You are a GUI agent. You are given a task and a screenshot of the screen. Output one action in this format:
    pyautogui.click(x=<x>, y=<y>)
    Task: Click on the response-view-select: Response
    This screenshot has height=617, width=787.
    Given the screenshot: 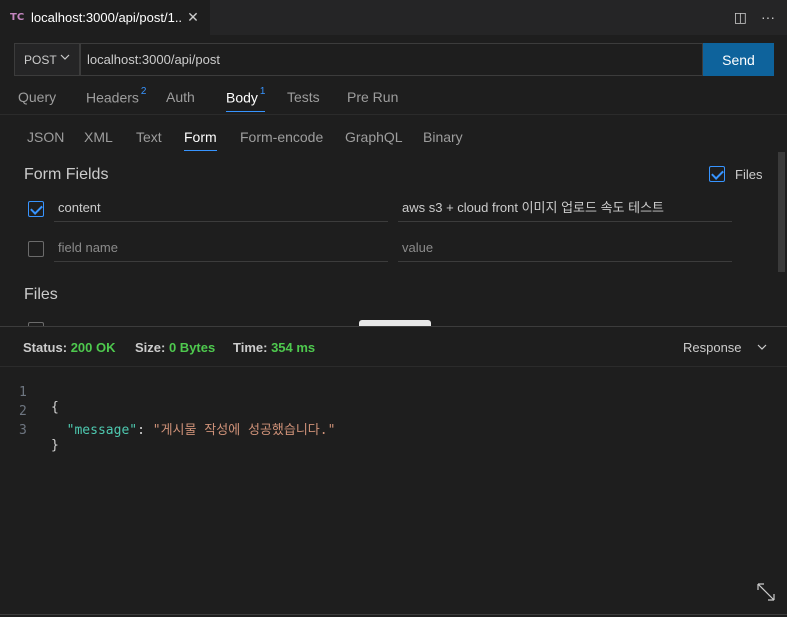 What is the action you would take?
    pyautogui.click(x=725, y=348)
    